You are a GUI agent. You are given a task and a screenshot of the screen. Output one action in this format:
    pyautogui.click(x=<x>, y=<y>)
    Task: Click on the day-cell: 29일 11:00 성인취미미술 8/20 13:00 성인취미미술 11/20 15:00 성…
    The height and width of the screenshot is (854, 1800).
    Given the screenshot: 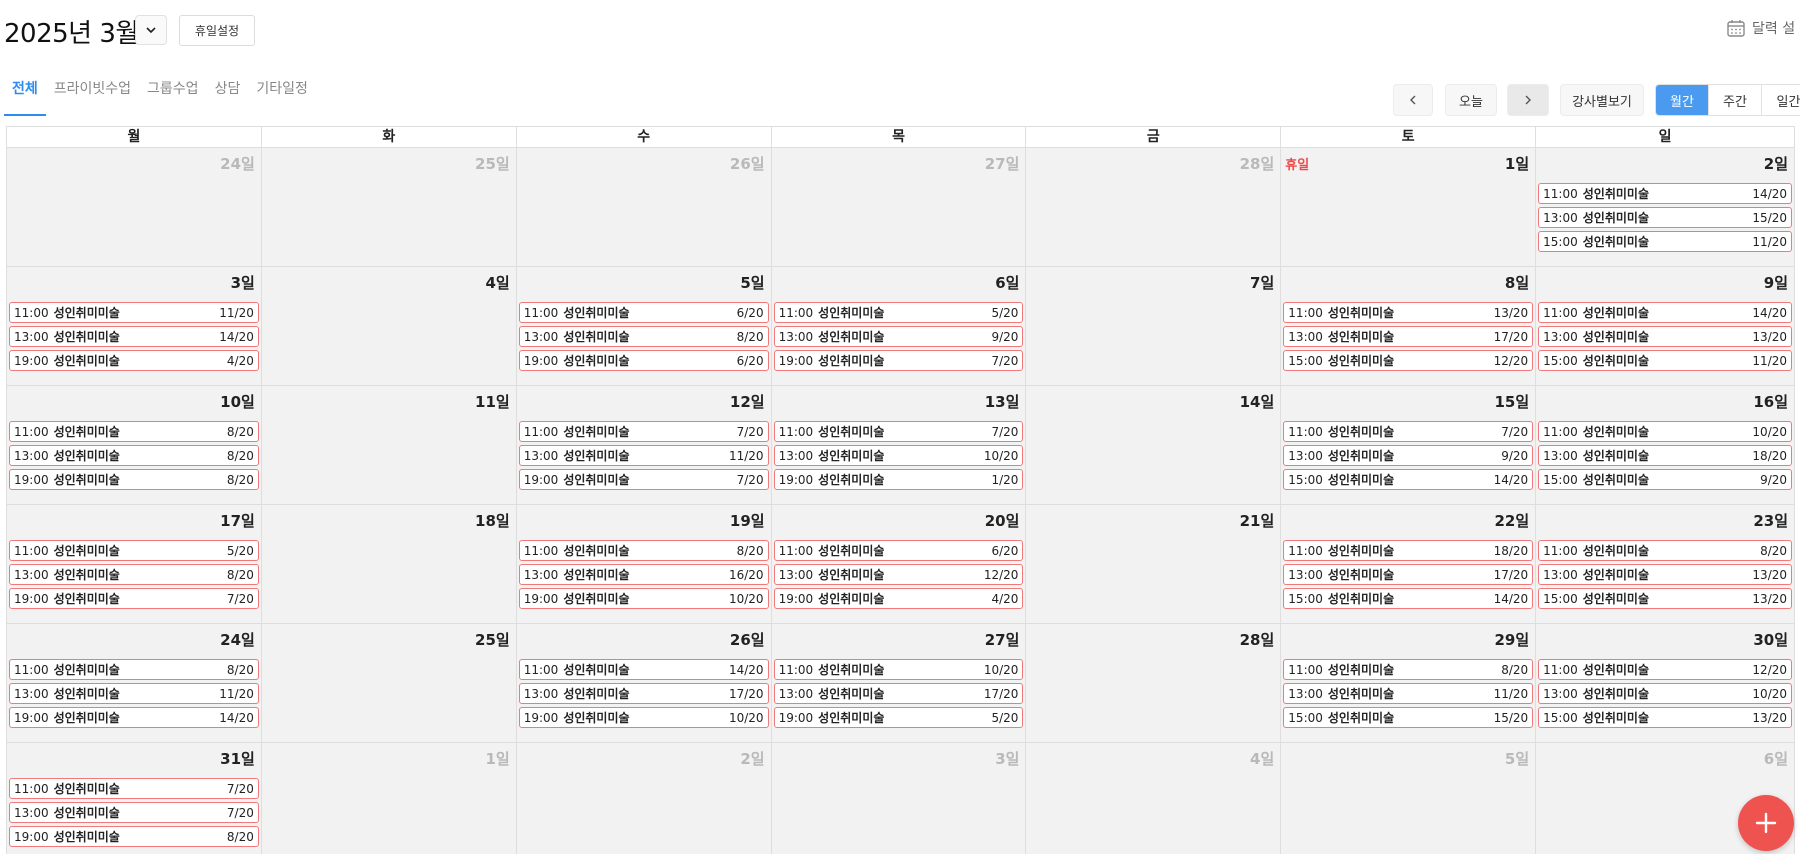 What is the action you would take?
    pyautogui.click(x=1409, y=683)
    